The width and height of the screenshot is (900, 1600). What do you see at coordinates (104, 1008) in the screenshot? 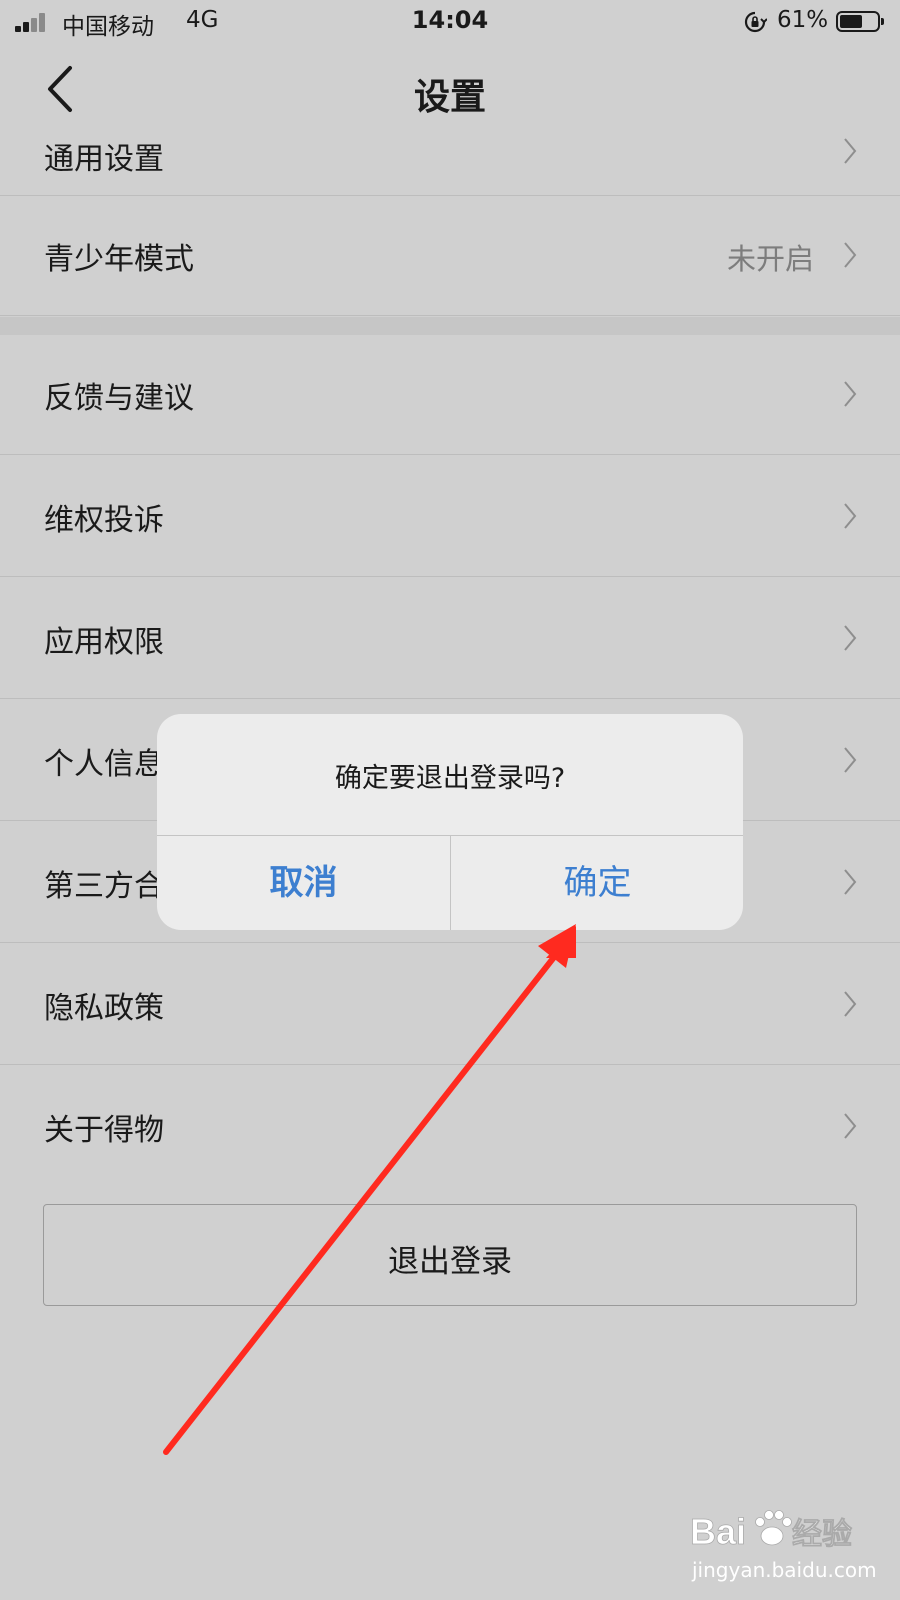
I see `row-label: 隐私政策` at bounding box center [104, 1008].